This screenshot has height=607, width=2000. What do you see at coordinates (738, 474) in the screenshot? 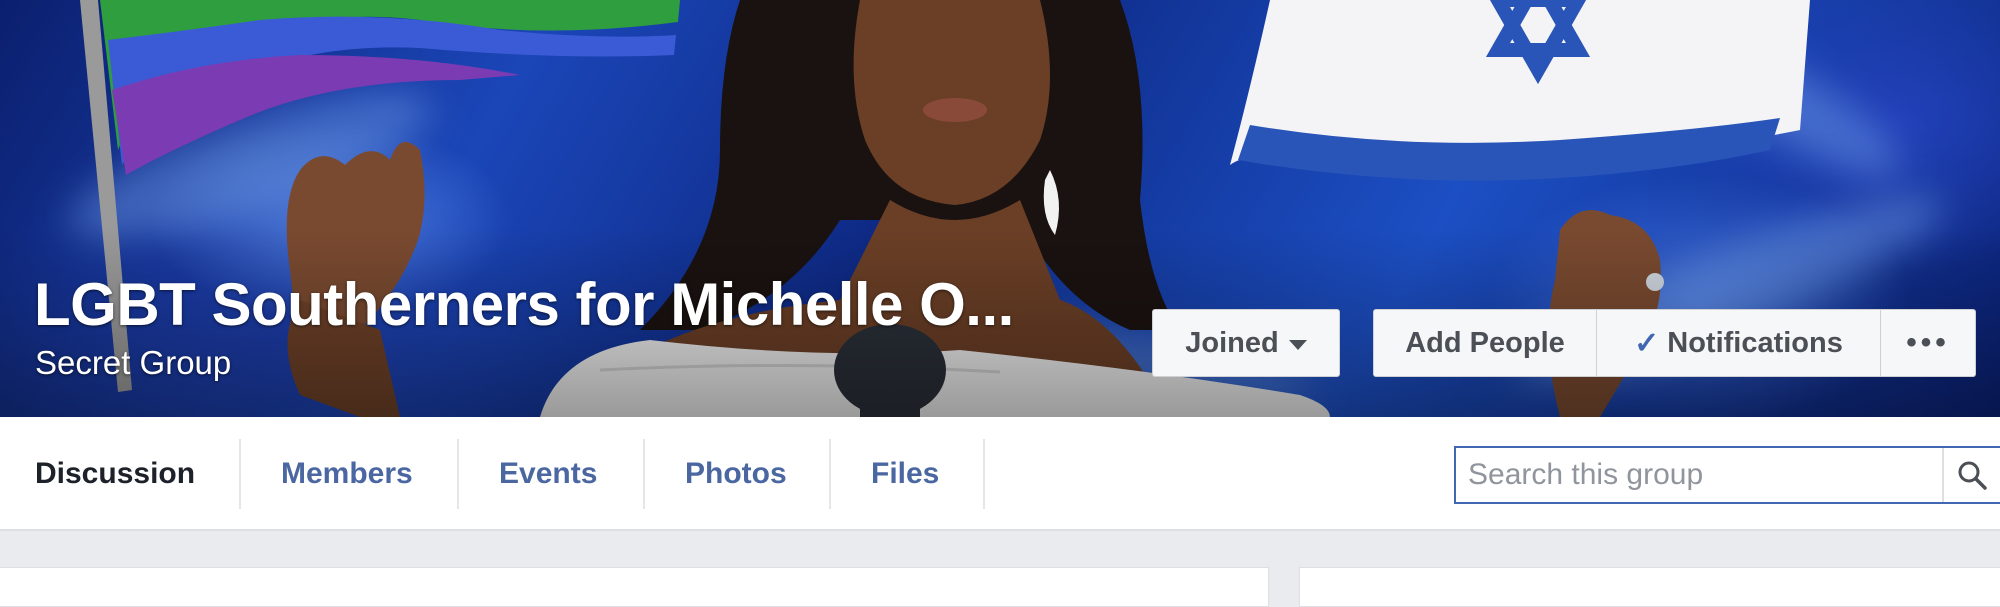
I see `tab-photos: Photos` at bounding box center [738, 474].